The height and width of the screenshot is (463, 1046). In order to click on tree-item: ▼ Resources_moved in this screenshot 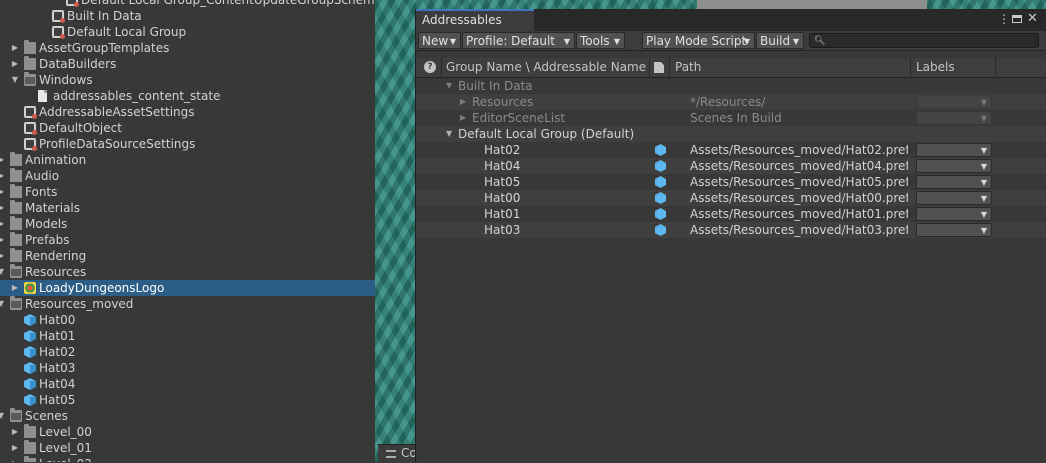, I will do `click(187, 304)`.